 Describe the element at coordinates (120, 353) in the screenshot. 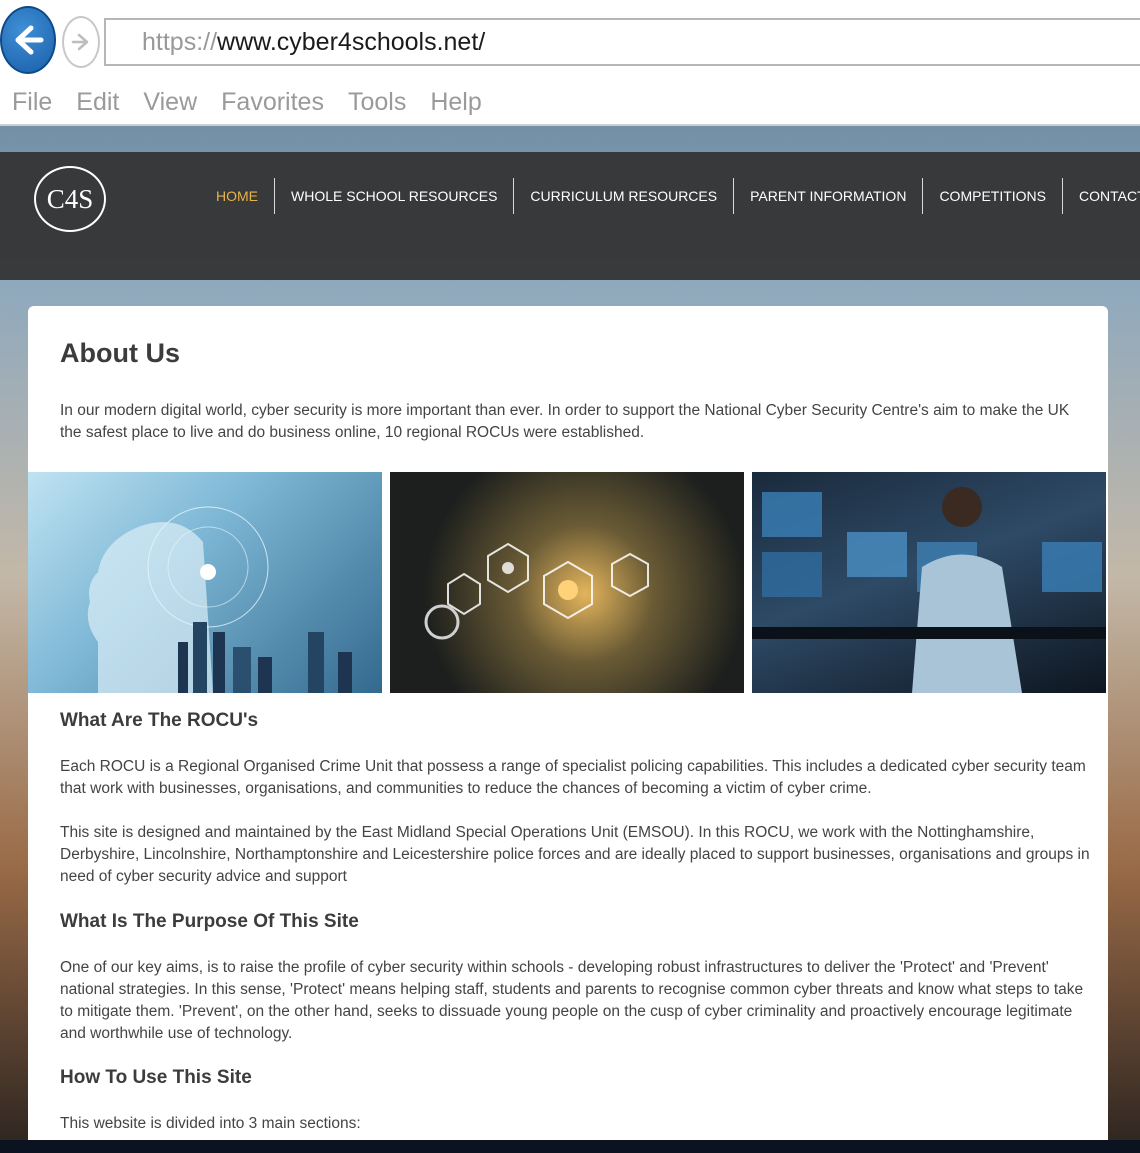

I see `page-title: About Us` at that location.